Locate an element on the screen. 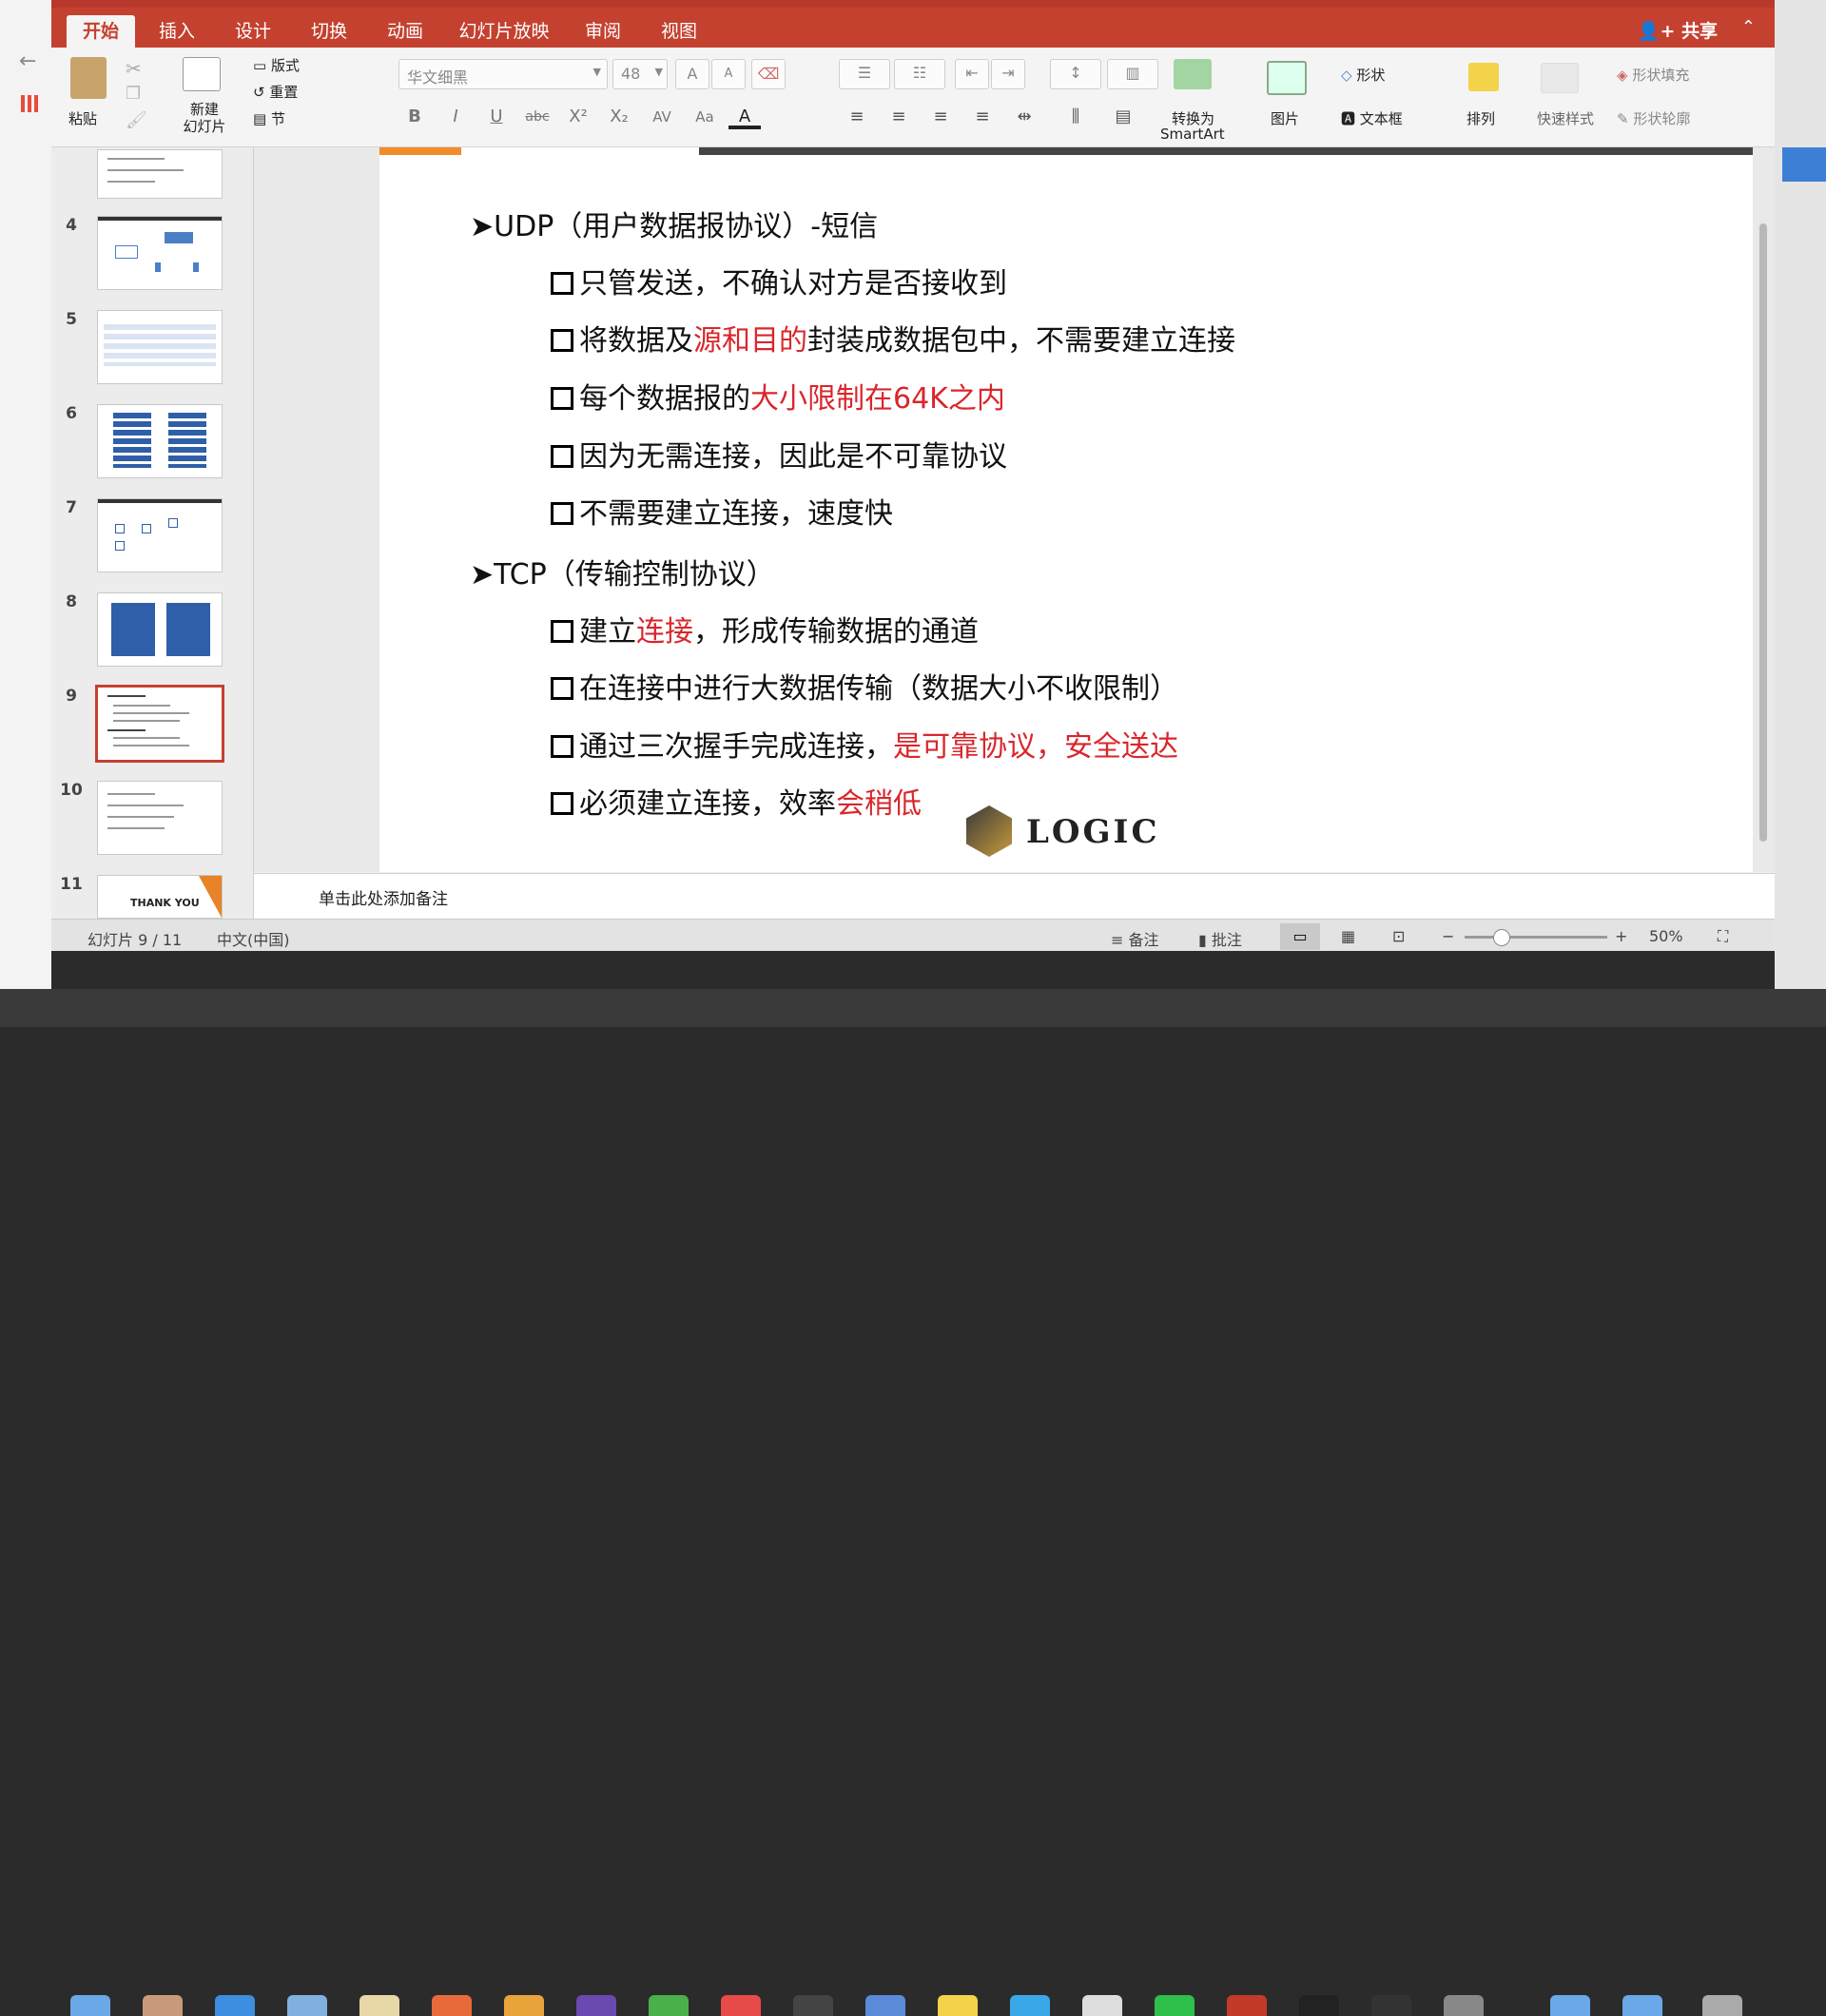 Image resolution: width=1826 pixels, height=2016 pixels. picture-icon is located at coordinates (1287, 78).